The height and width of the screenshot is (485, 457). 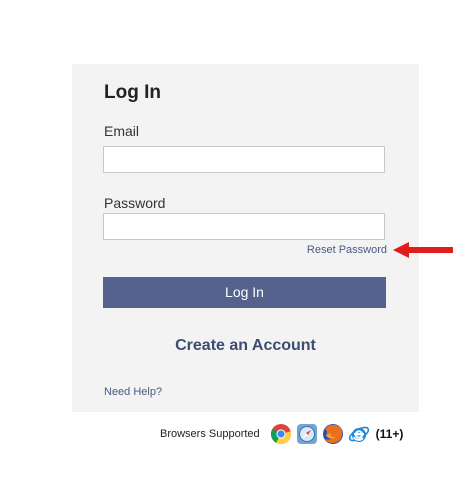 I want to click on browsers-supported: Browsers Supported (11+), so click(x=281, y=434).